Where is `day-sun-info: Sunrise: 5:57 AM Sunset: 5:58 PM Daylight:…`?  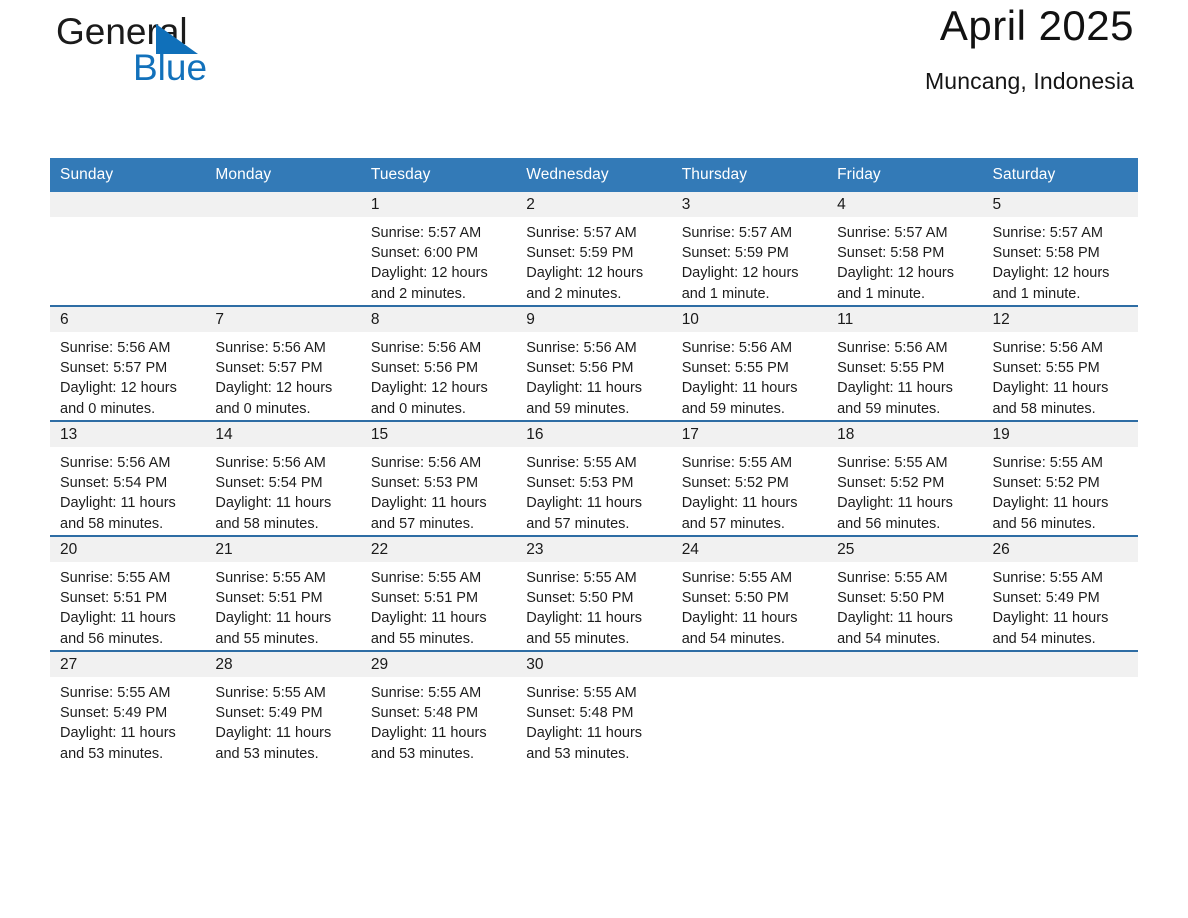
day-sun-info: Sunrise: 5:57 AM Sunset: 5:58 PM Daylight:… is located at coordinates (904, 260).